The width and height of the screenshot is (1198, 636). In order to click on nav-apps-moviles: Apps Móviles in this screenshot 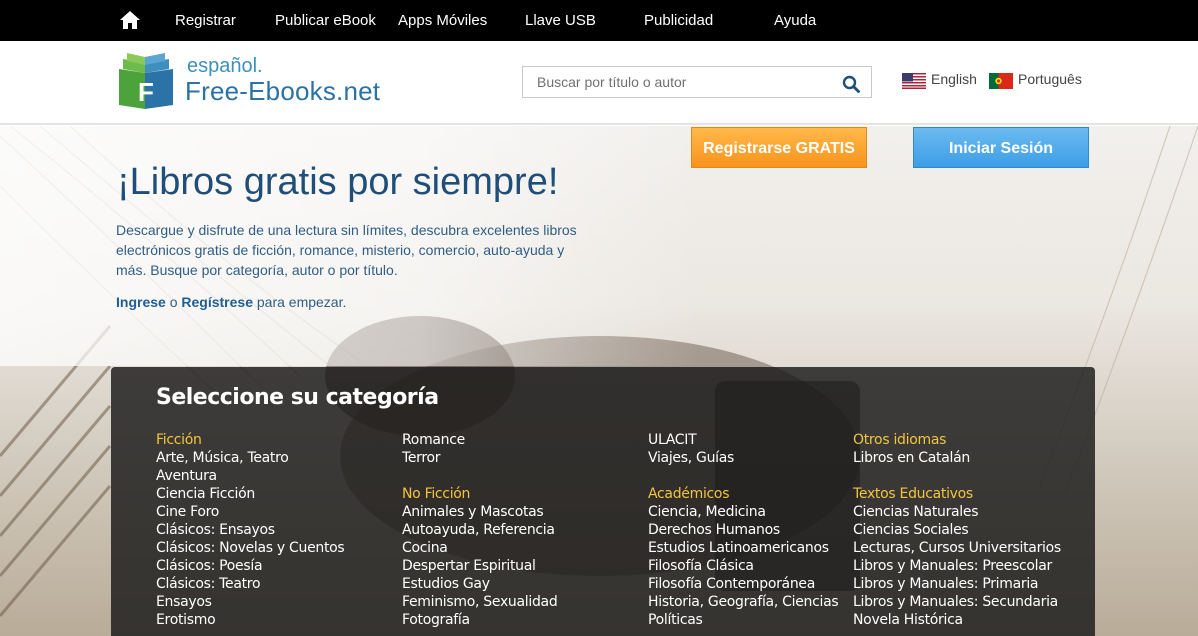, I will do `click(442, 20)`.